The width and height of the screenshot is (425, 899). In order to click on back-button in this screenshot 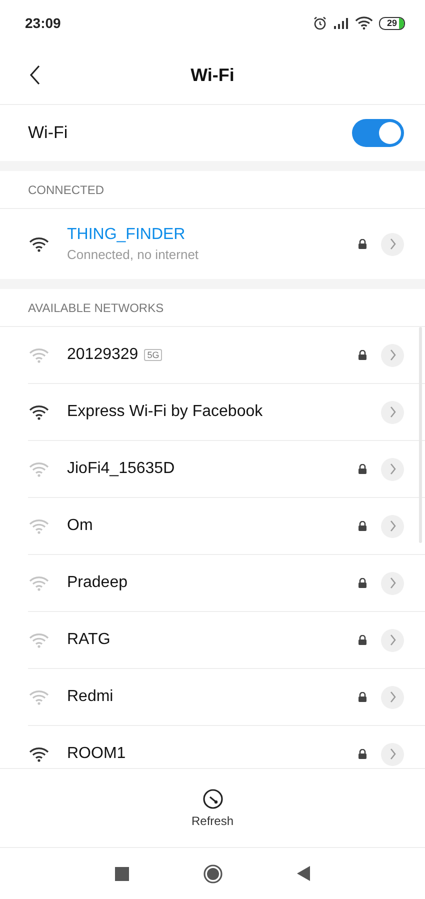, I will do `click(35, 75)`.